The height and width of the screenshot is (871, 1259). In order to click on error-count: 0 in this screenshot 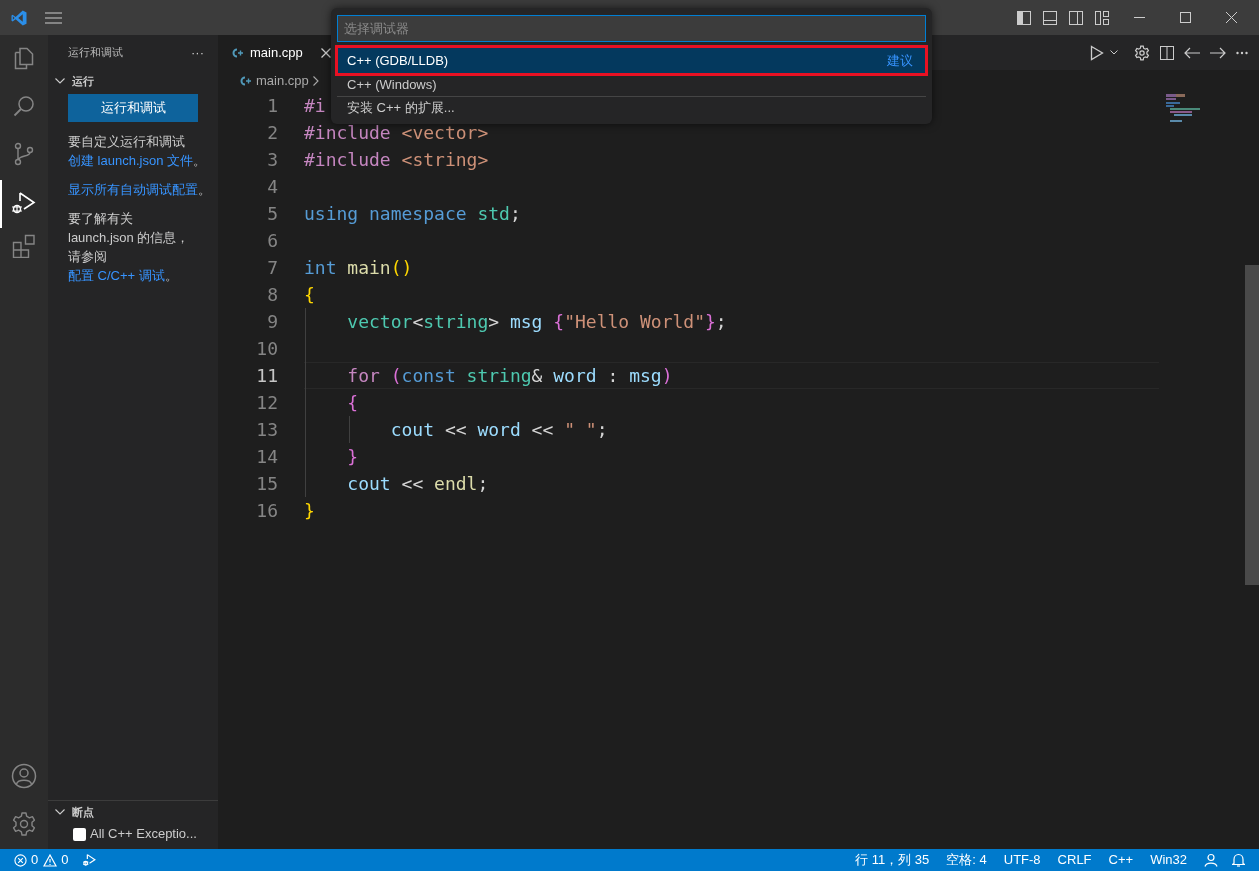, I will do `click(35, 860)`.